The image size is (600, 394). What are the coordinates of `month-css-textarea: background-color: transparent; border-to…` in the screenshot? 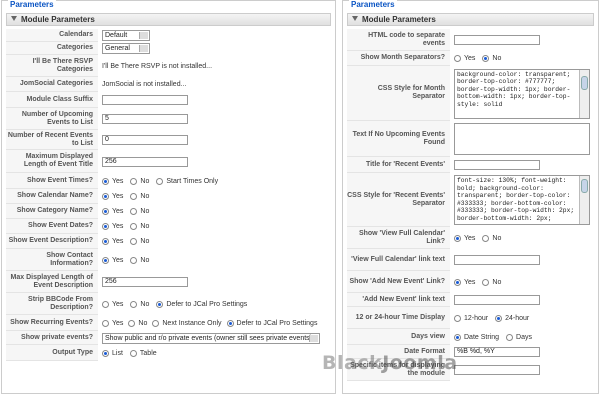 It's located at (522, 93).